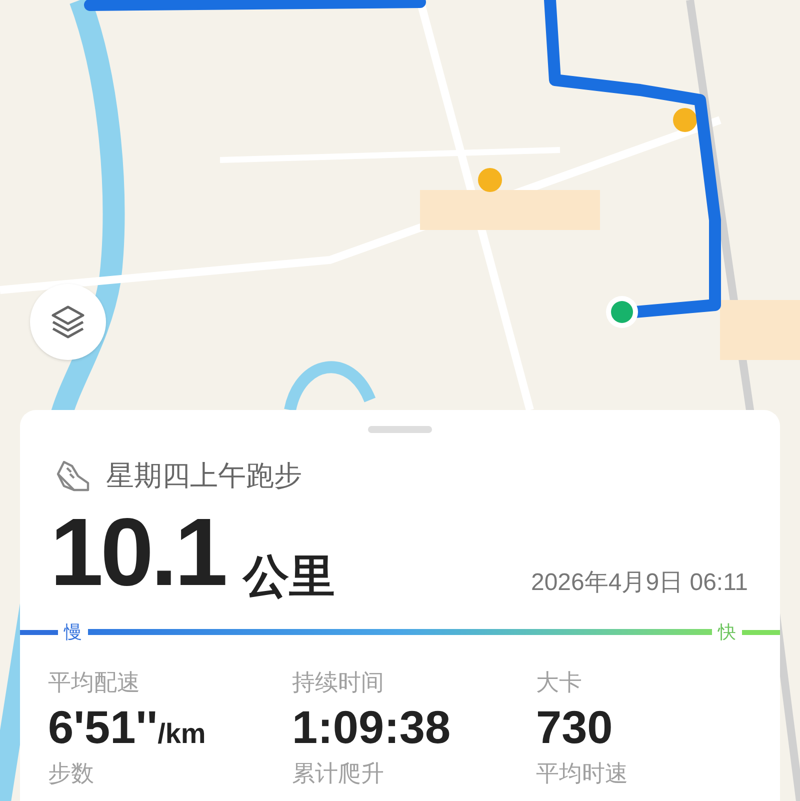  I want to click on fast-label: 快, so click(727, 632).